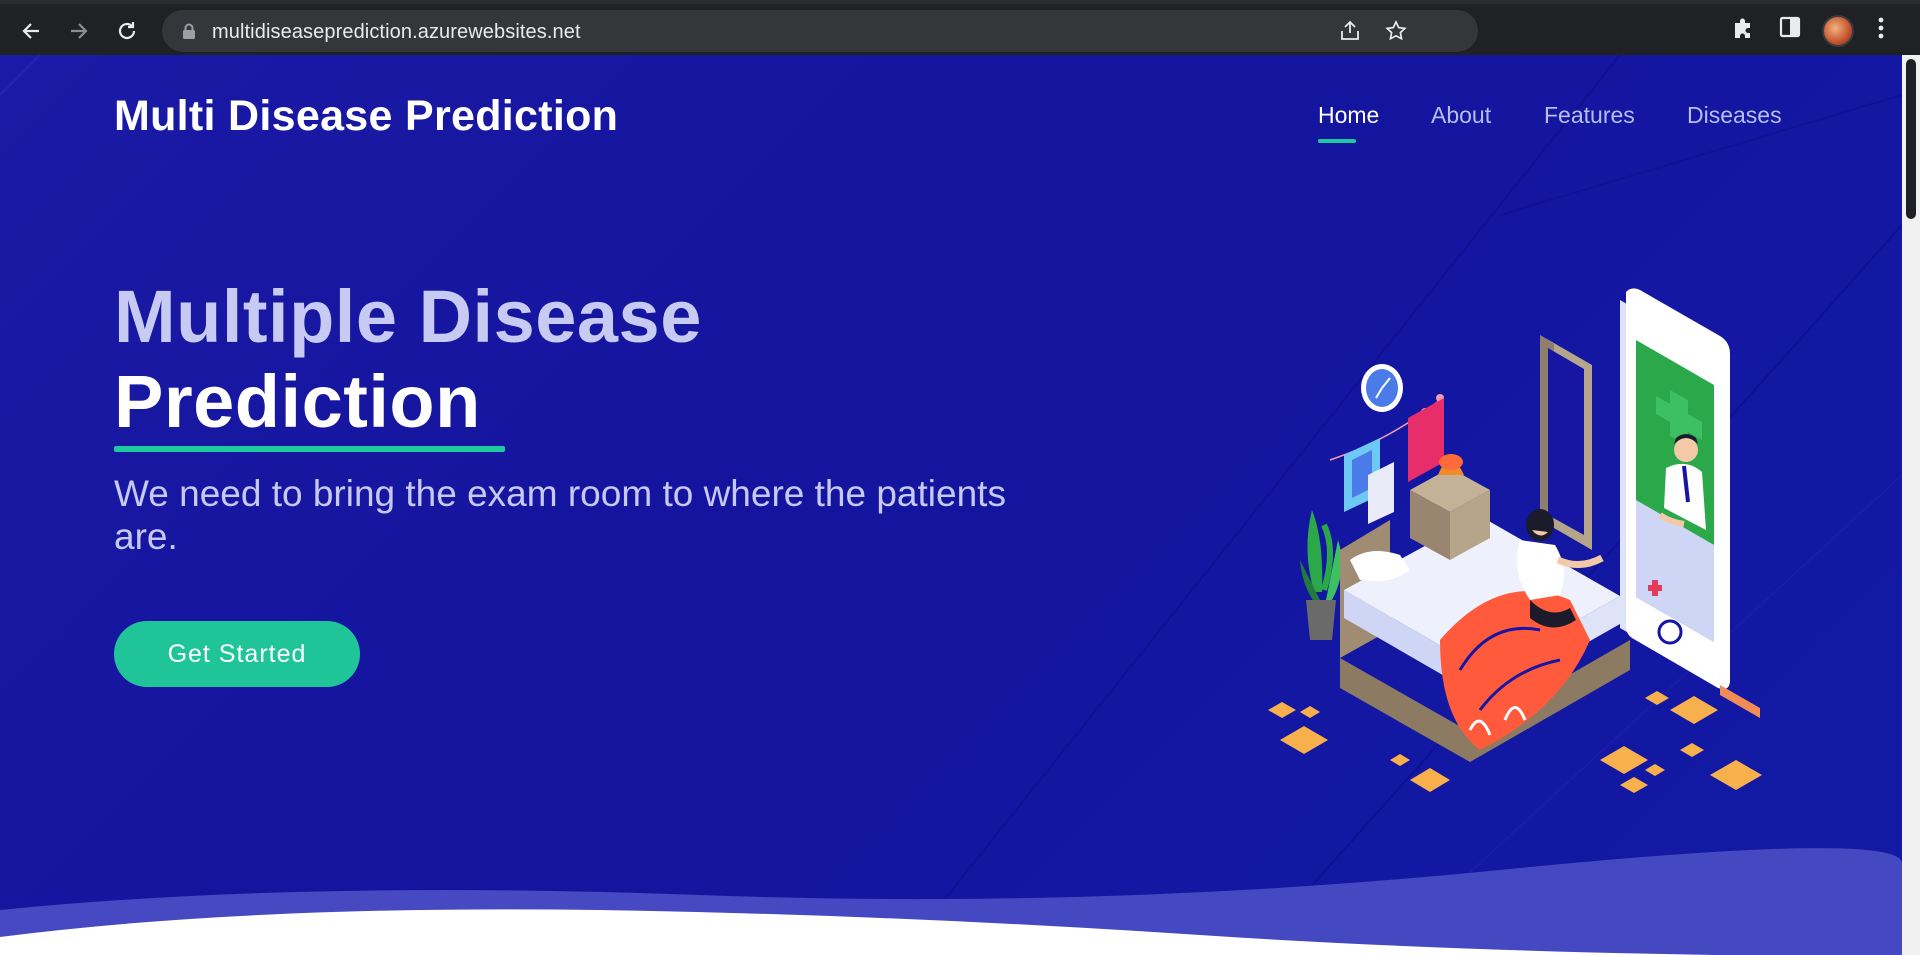 The image size is (1920, 955). I want to click on reload-icon, so click(127, 31).